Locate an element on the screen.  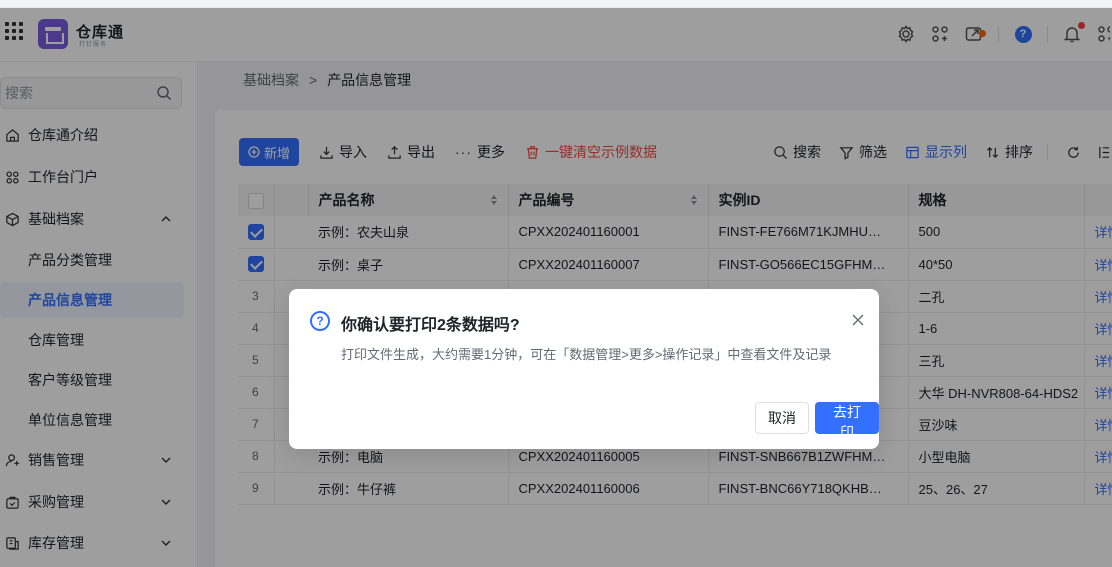
browser-strip is located at coordinates (556, 4).